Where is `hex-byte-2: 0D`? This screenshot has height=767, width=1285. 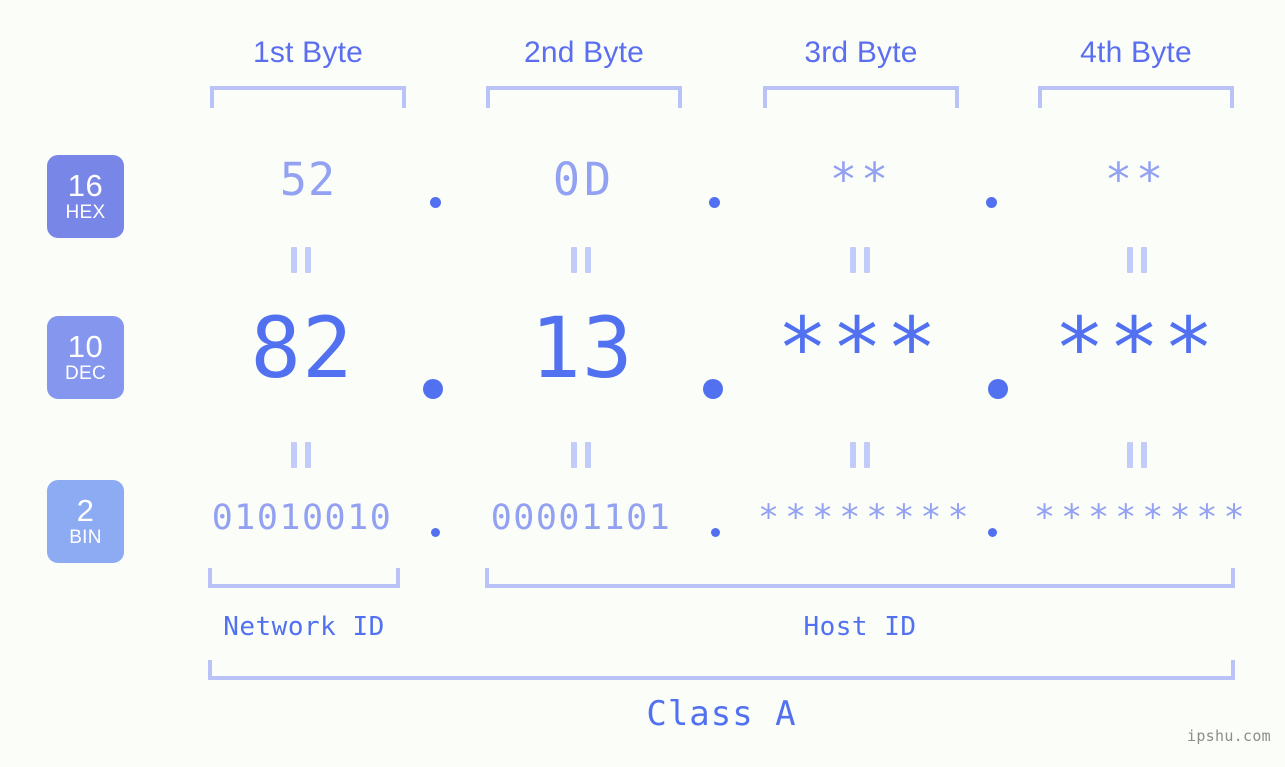 hex-byte-2: 0D is located at coordinates (584, 179).